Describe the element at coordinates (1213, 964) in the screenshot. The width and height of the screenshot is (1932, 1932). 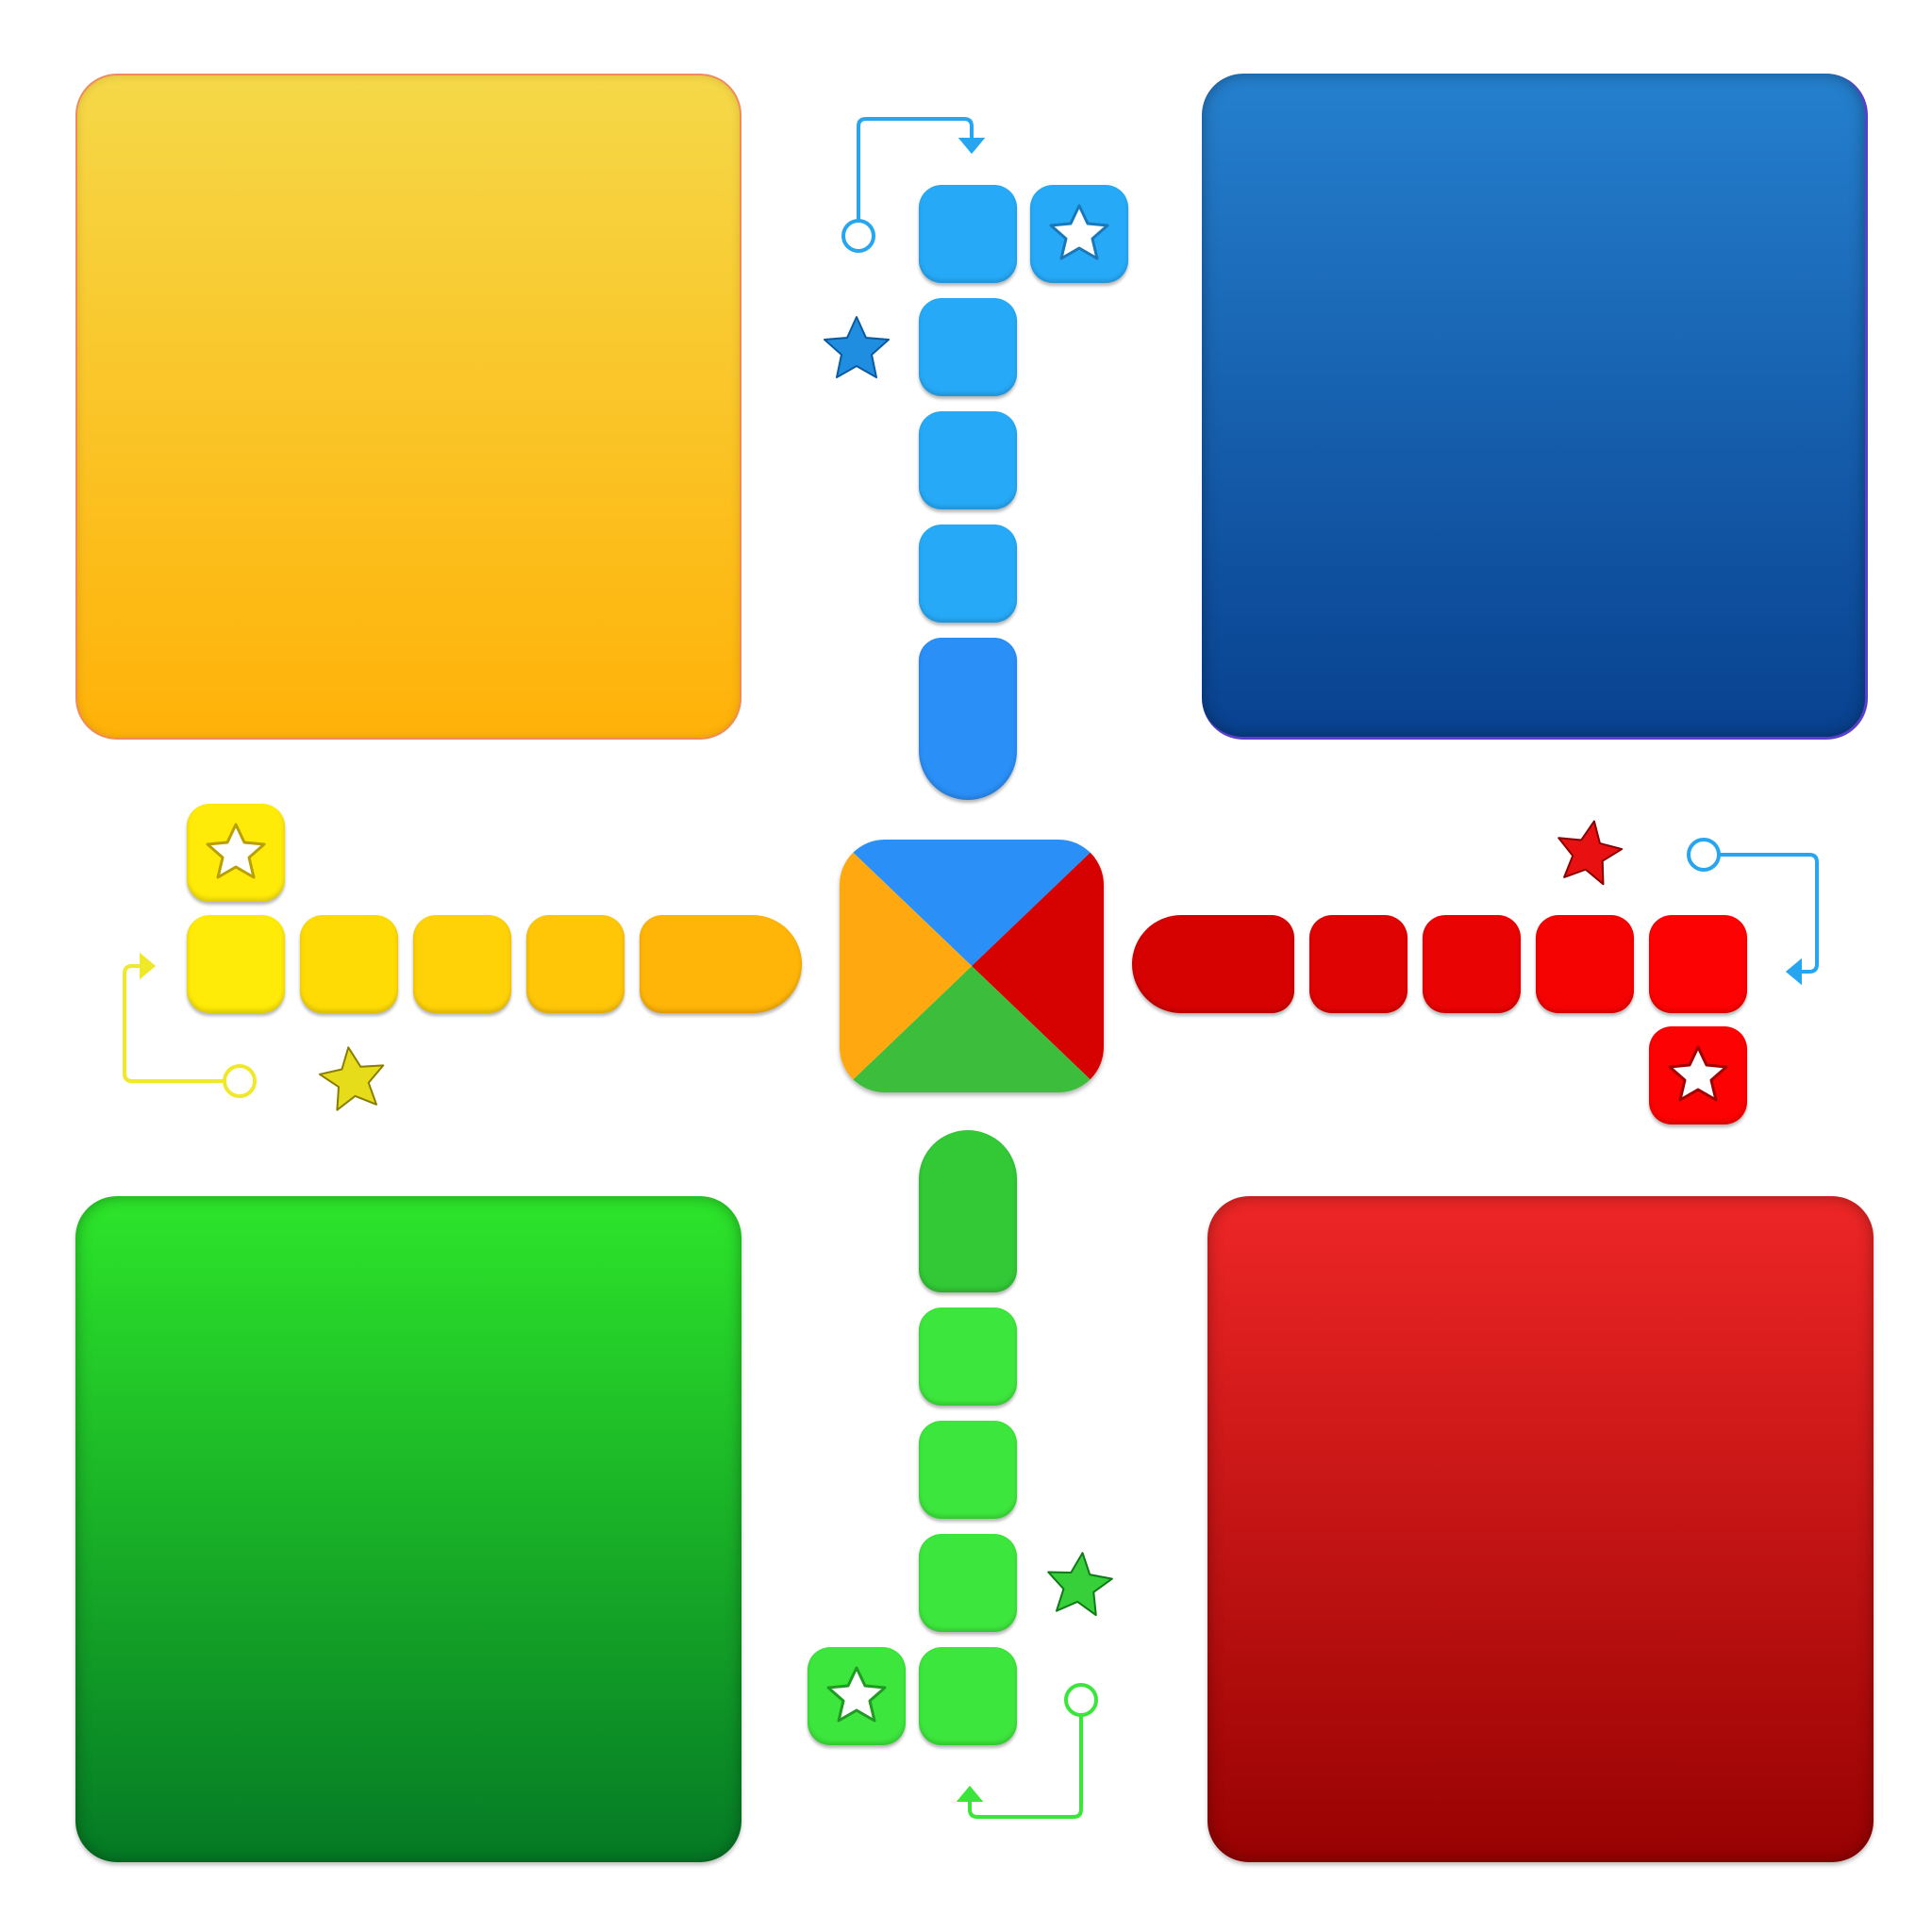
I see `red-home-stretch-end` at that location.